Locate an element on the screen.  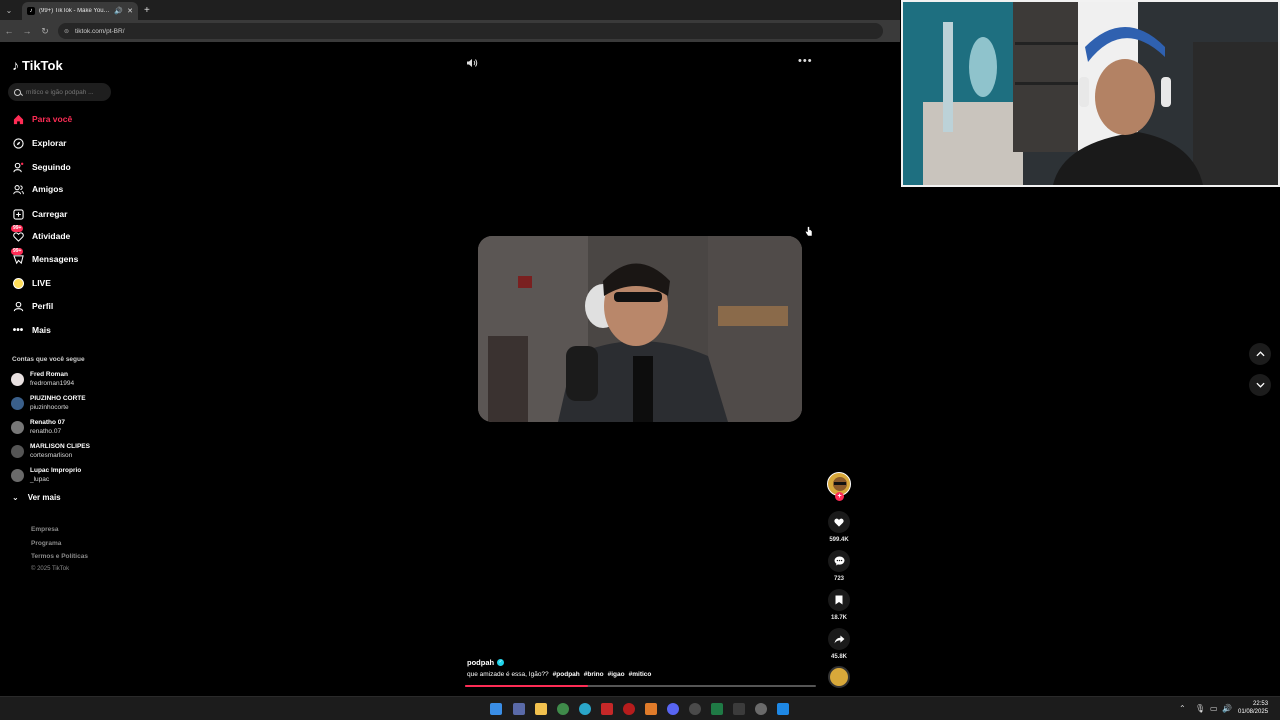
sidebar-item-label: Para você is located at coordinates (52, 119).